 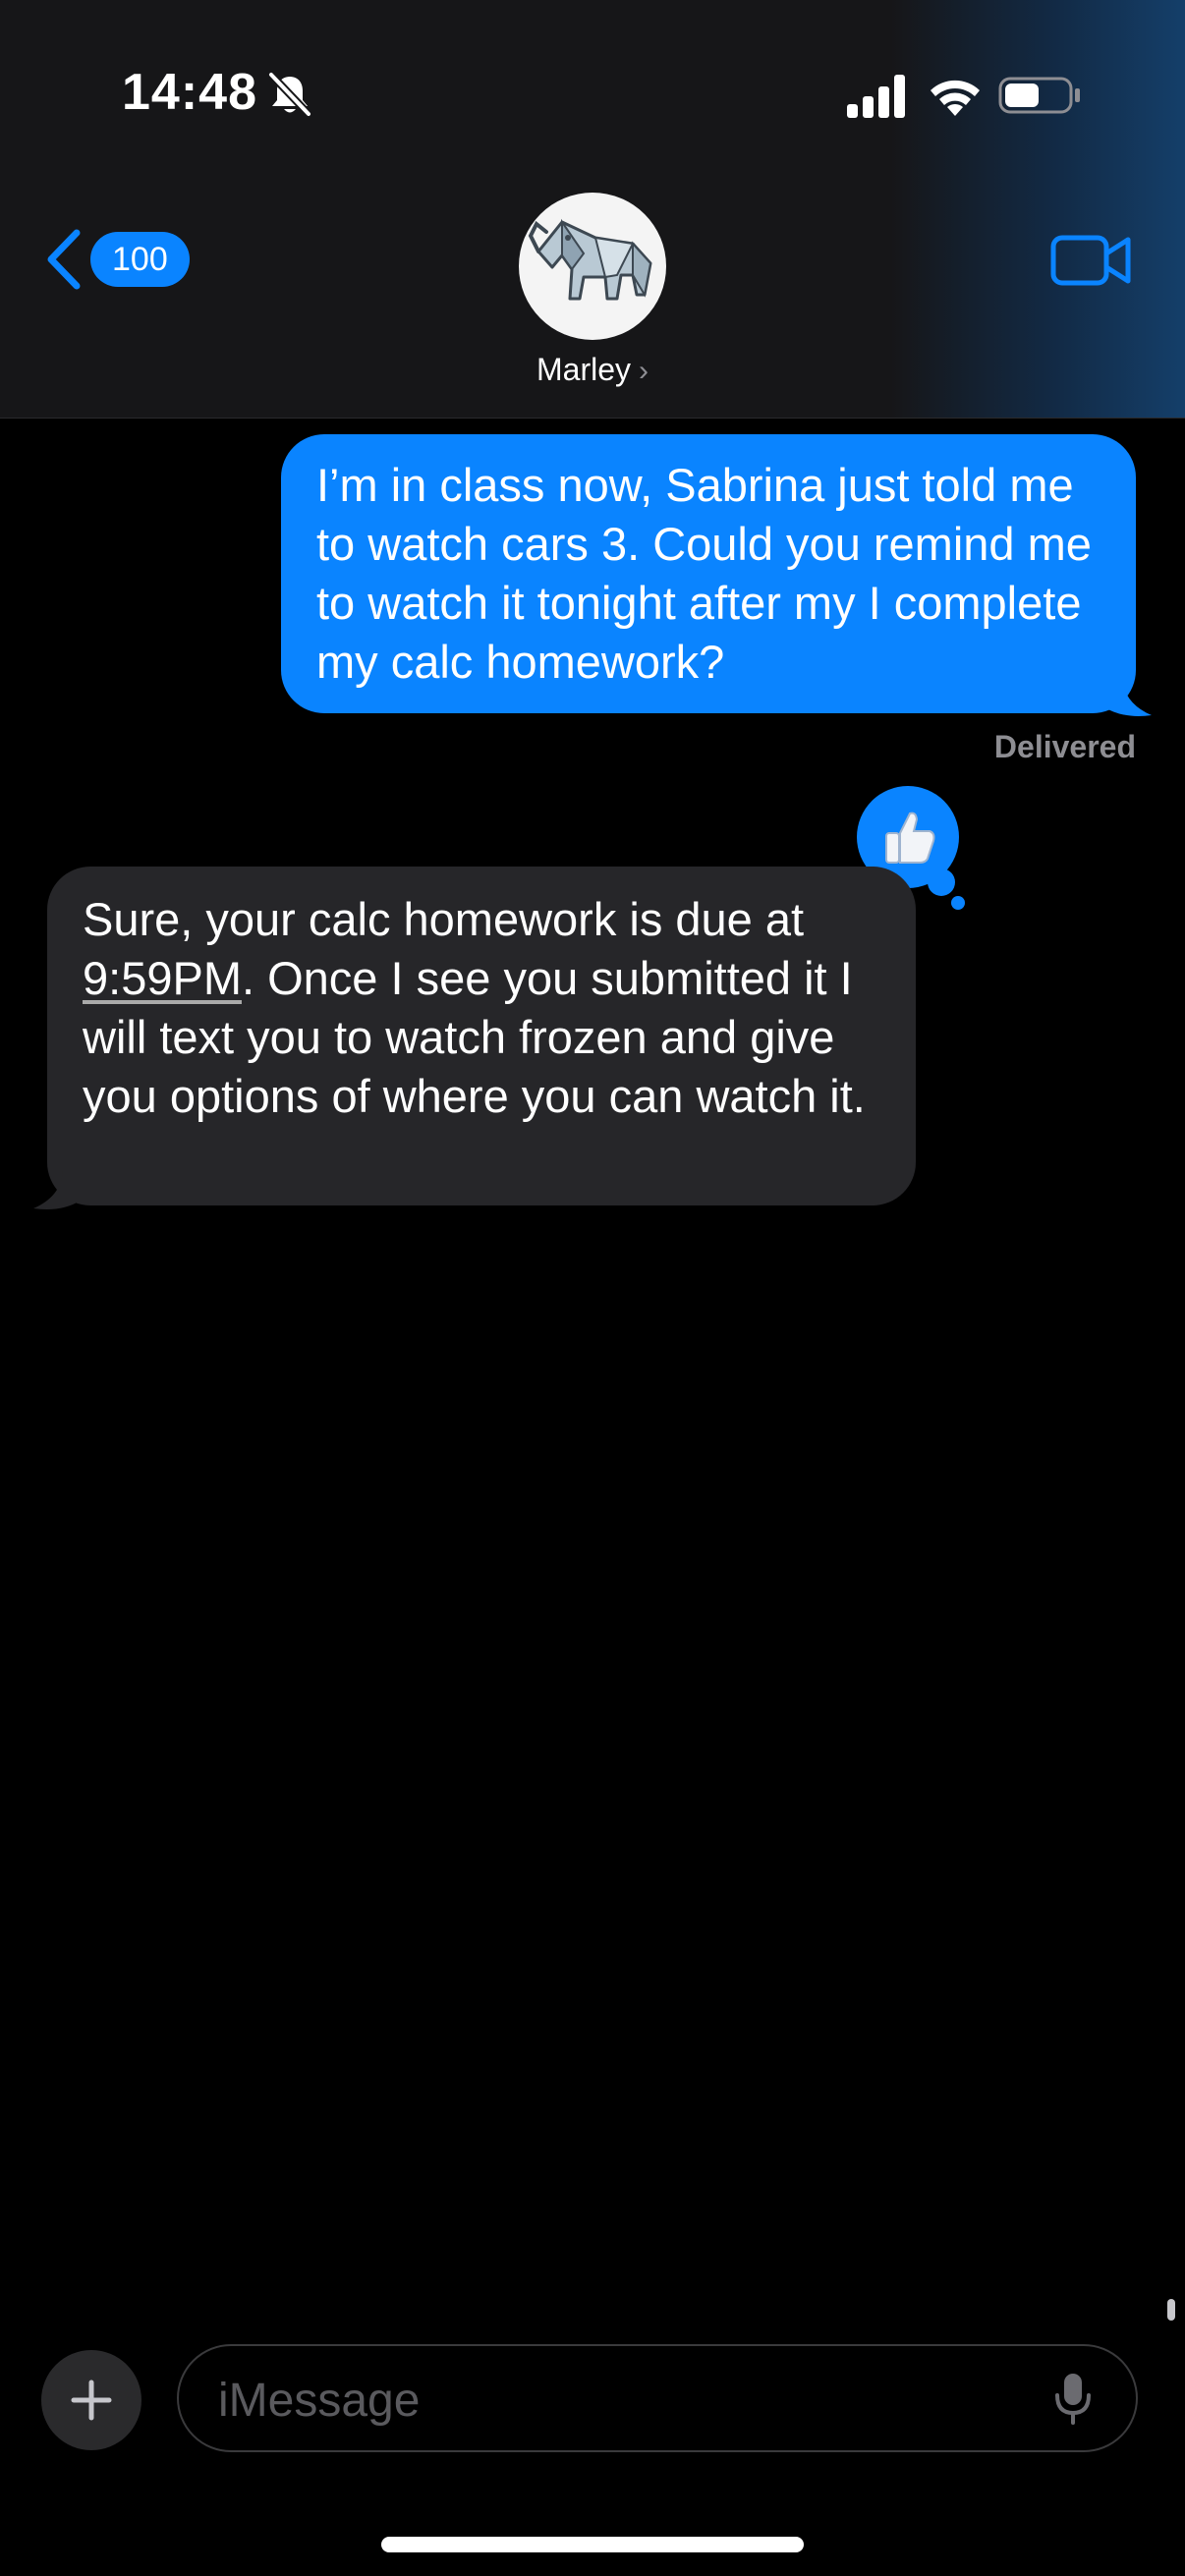 What do you see at coordinates (1128, 697) in the screenshot?
I see `outgoing-bubble-tail` at bounding box center [1128, 697].